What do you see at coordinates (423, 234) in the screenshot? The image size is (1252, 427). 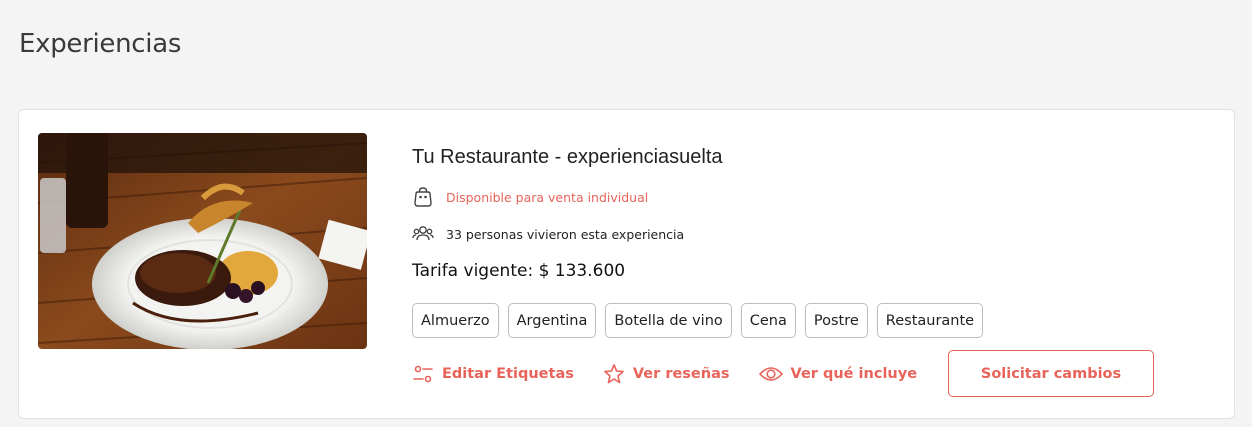 I see `users-icon` at bounding box center [423, 234].